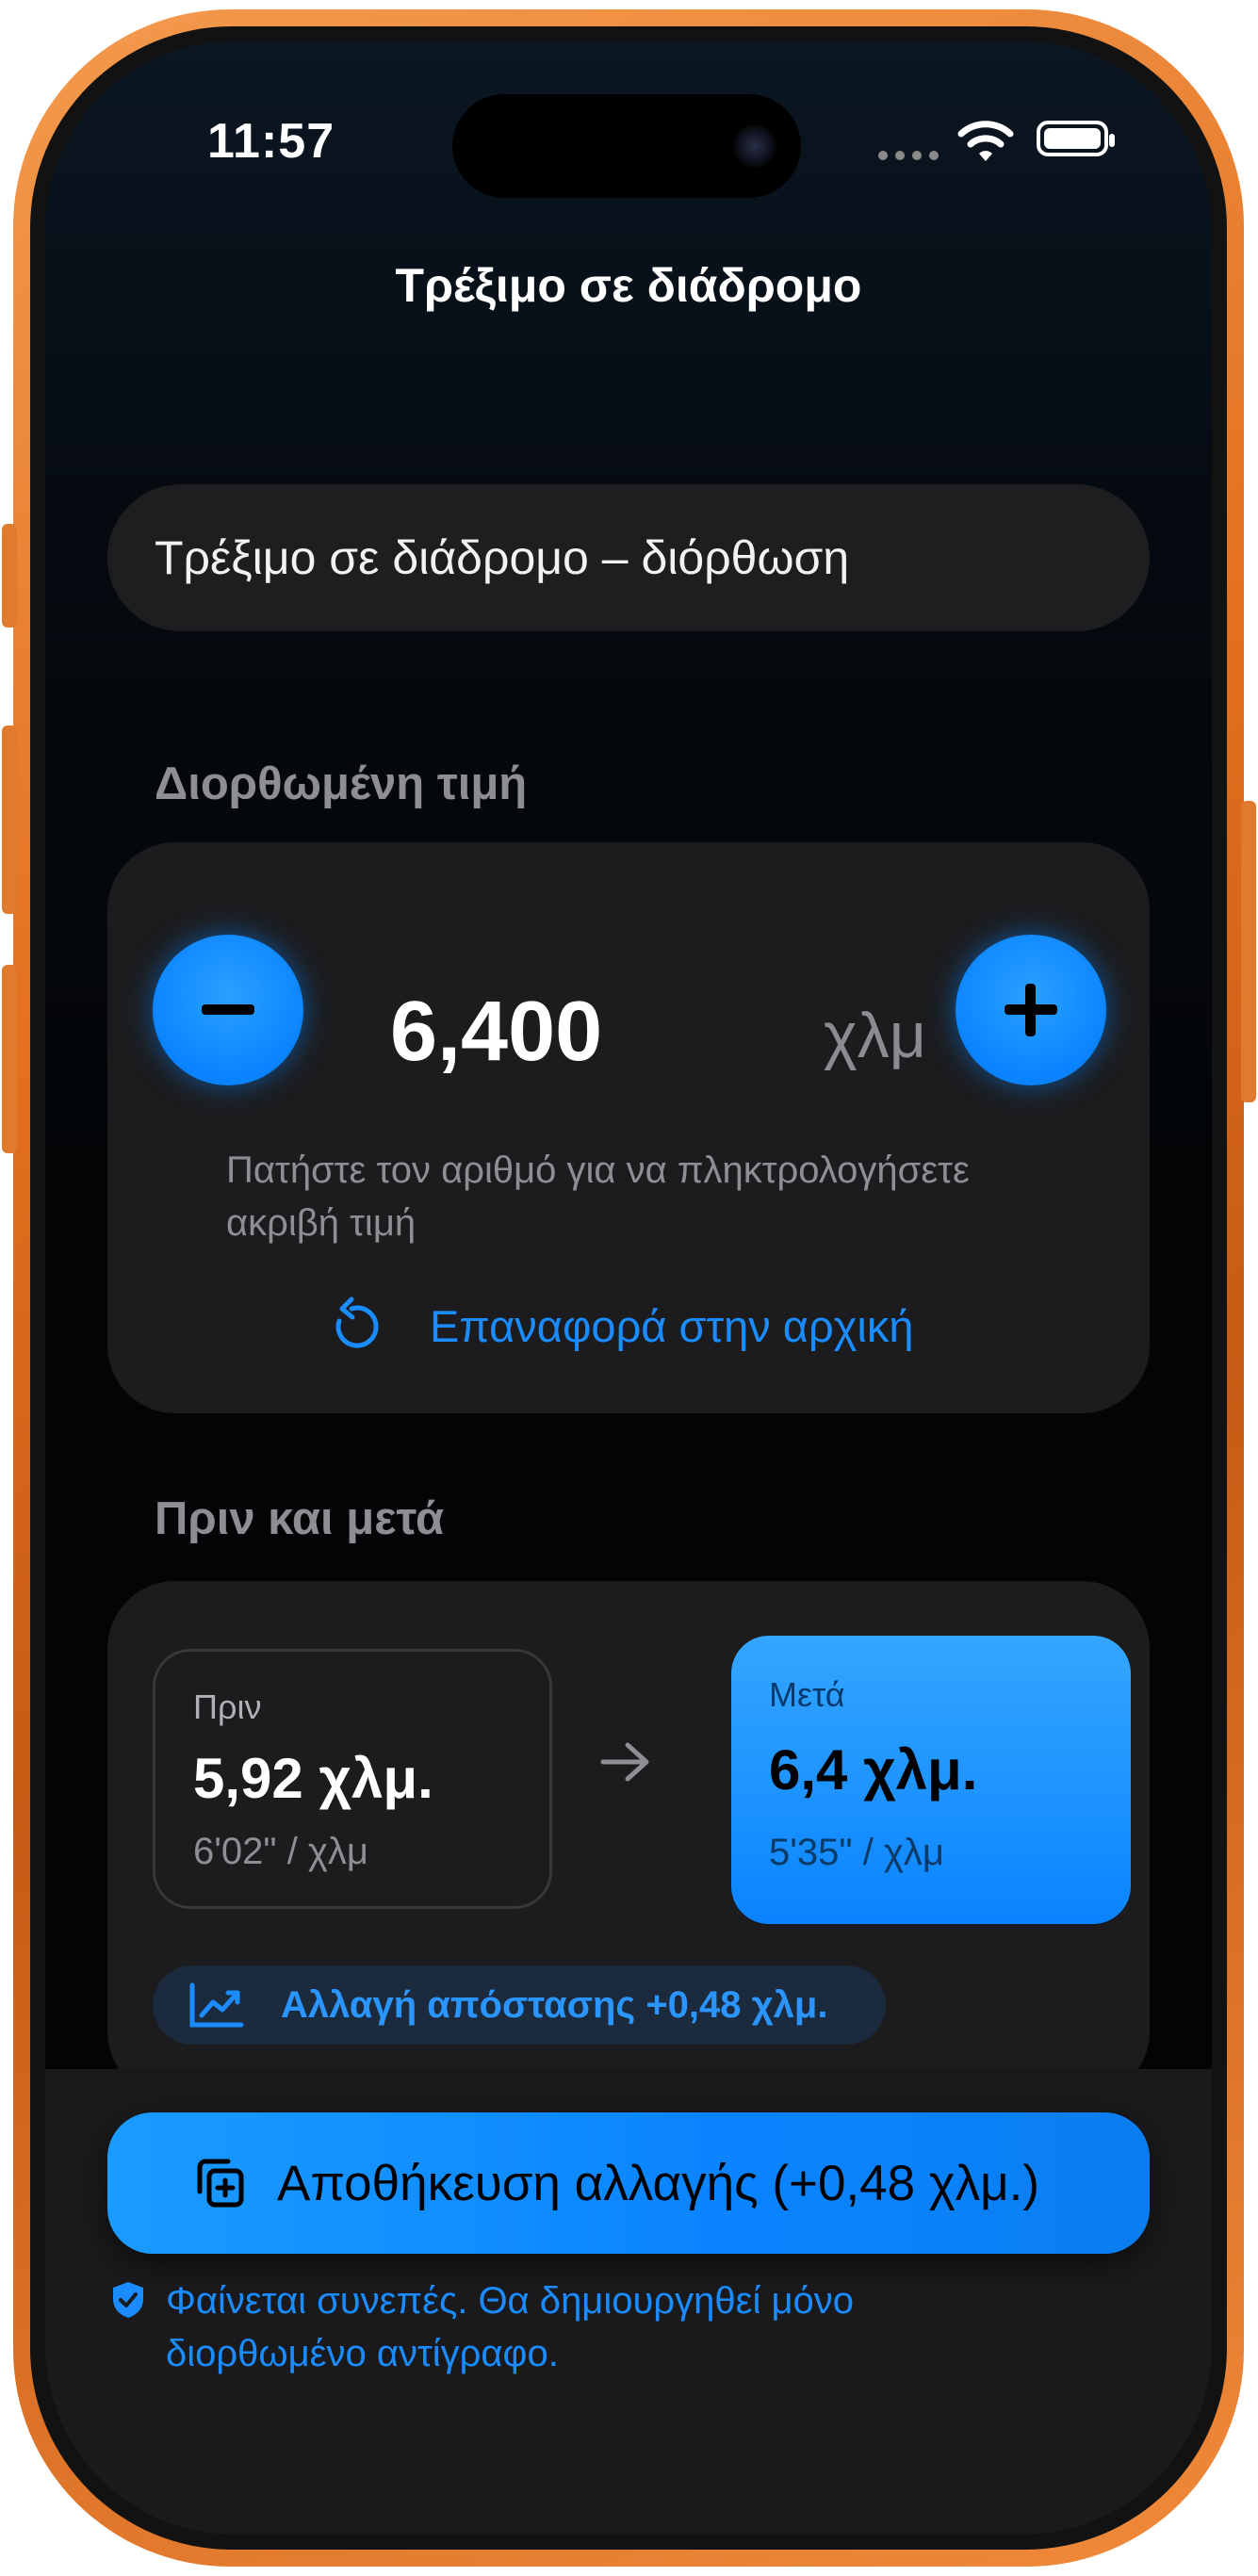 This screenshot has height=2576, width=1258. What do you see at coordinates (873, 1770) in the screenshot?
I see `after-distance: 6,4 χλμ.` at bounding box center [873, 1770].